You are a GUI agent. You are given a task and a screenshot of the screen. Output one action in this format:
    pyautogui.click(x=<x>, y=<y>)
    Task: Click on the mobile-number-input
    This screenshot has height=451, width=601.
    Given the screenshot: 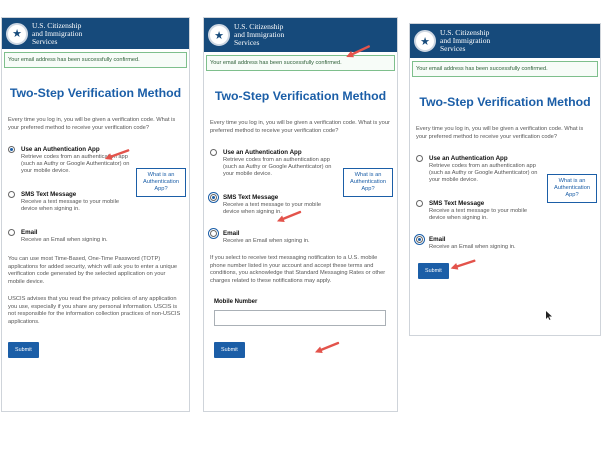 What is the action you would take?
    pyautogui.click(x=300, y=318)
    